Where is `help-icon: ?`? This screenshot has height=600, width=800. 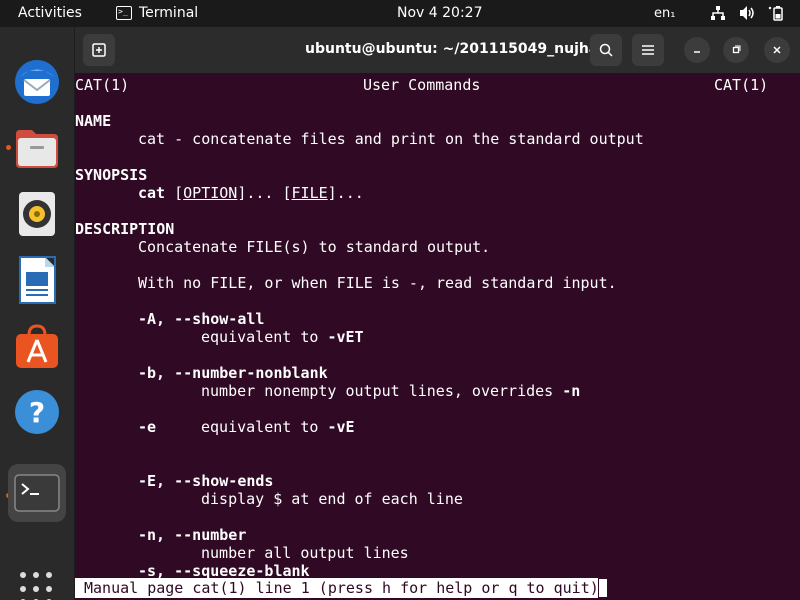
help-icon: ? is located at coordinates (37, 412).